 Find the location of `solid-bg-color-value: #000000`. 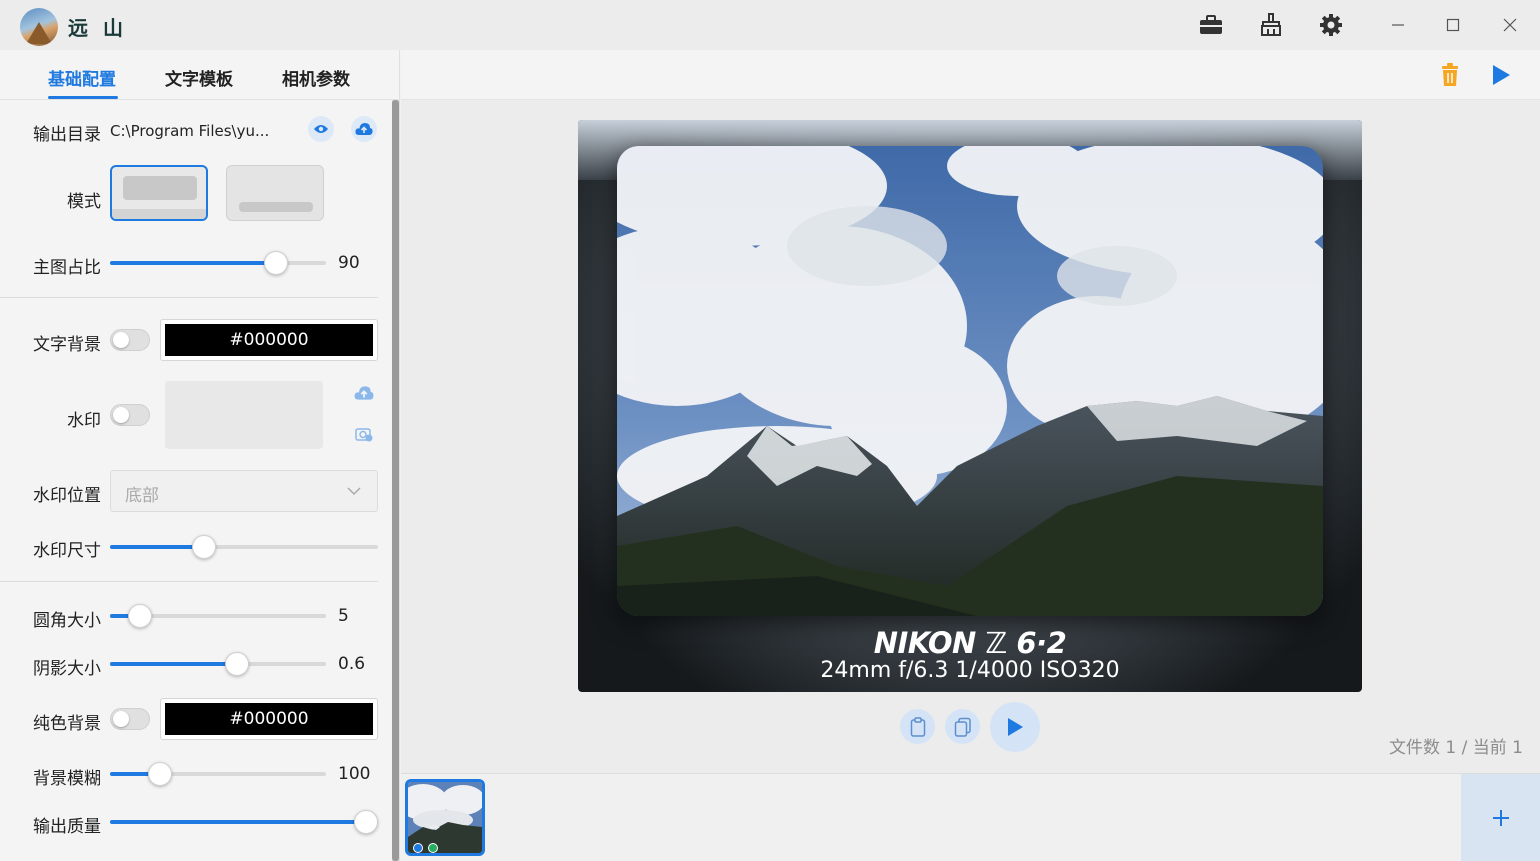

solid-bg-color-value: #000000 is located at coordinates (269, 719).